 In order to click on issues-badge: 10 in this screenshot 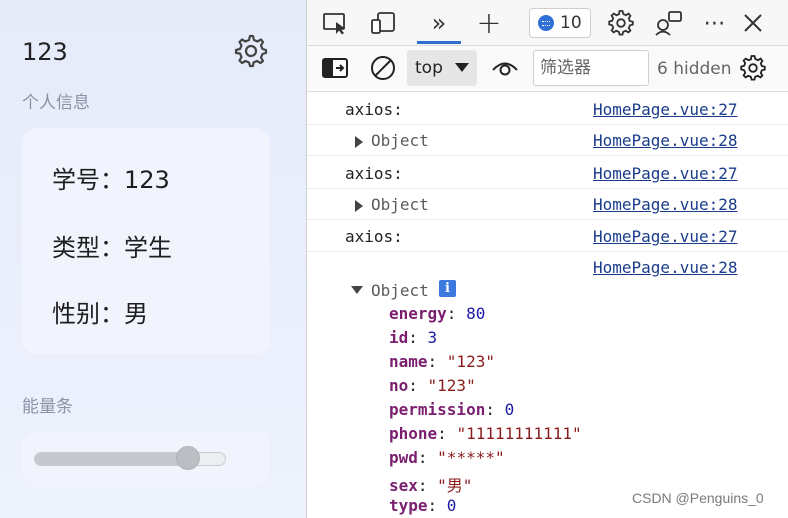, I will do `click(560, 23)`.